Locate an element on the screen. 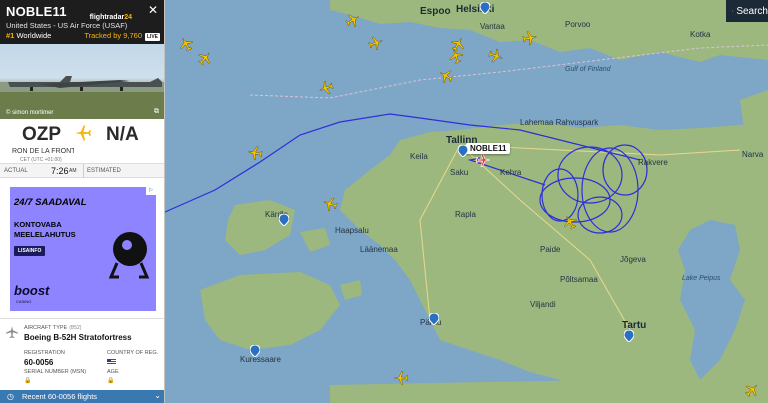  ad-headline: 24/7 SAADAVAL is located at coordinates (50, 202).